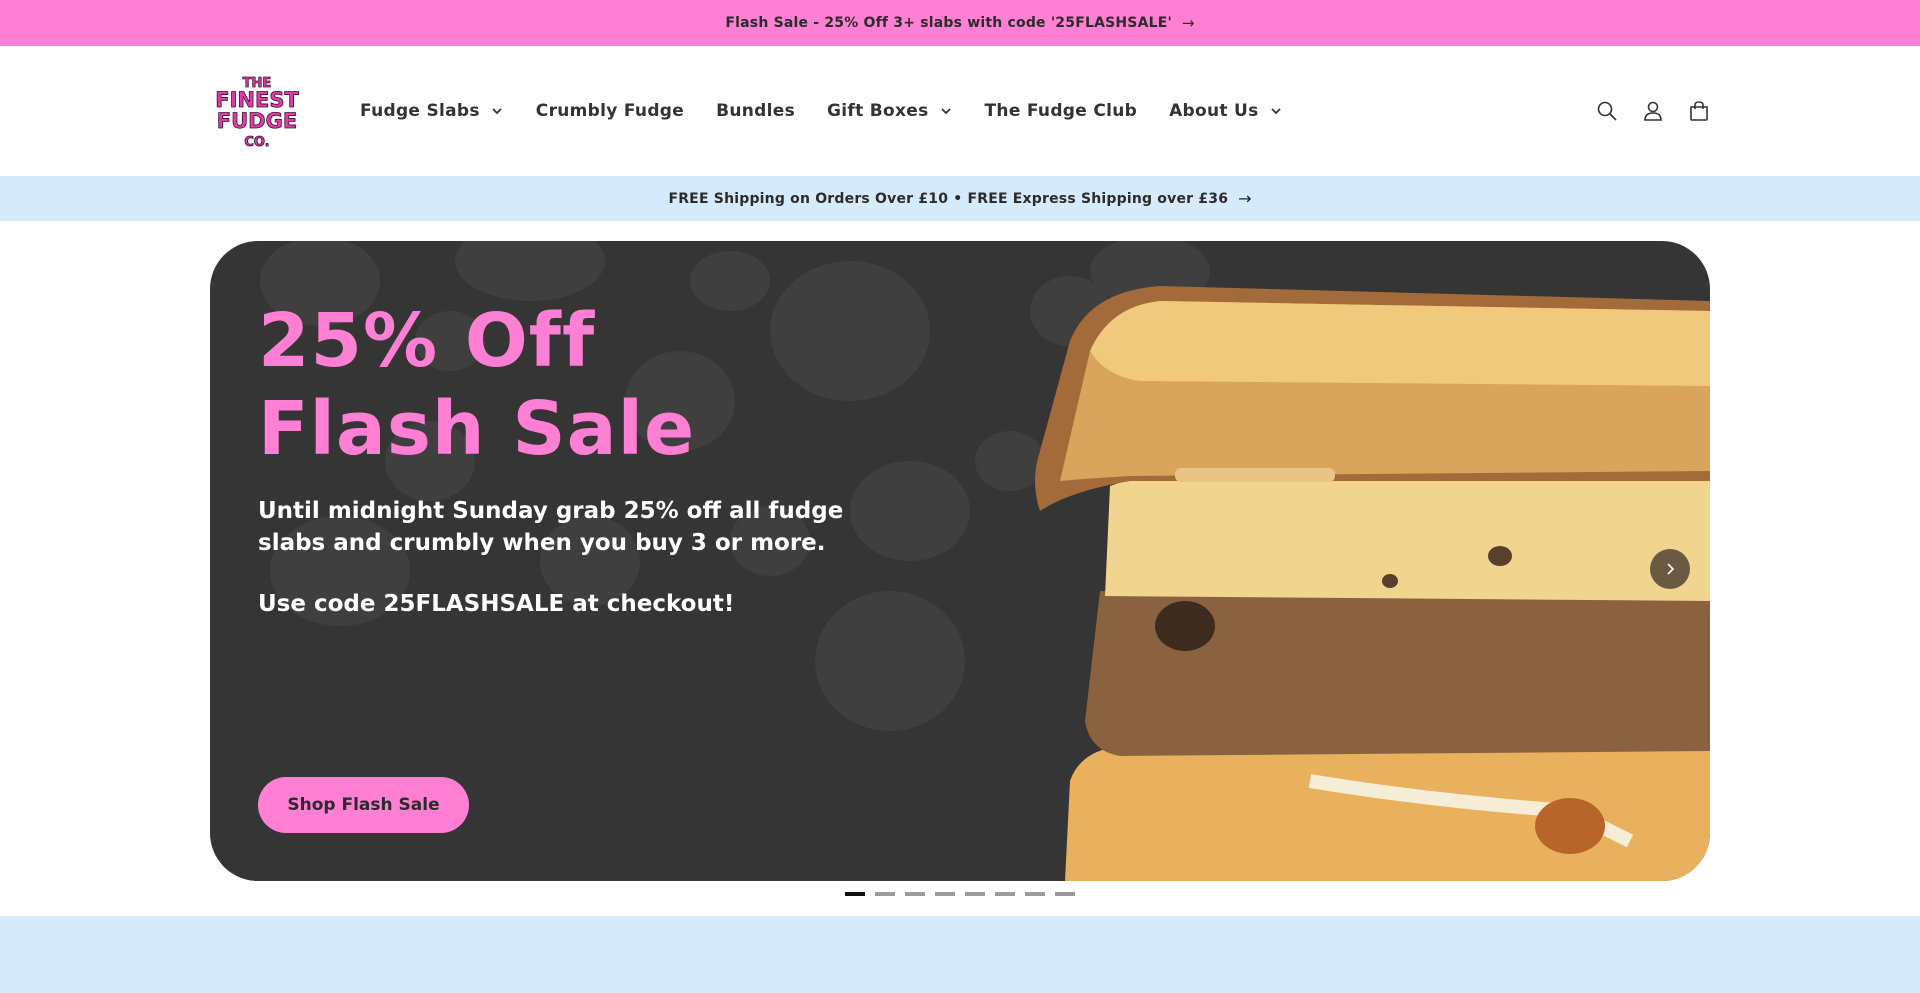 This screenshot has width=1920, height=993. I want to click on next-section-band, so click(960, 954).